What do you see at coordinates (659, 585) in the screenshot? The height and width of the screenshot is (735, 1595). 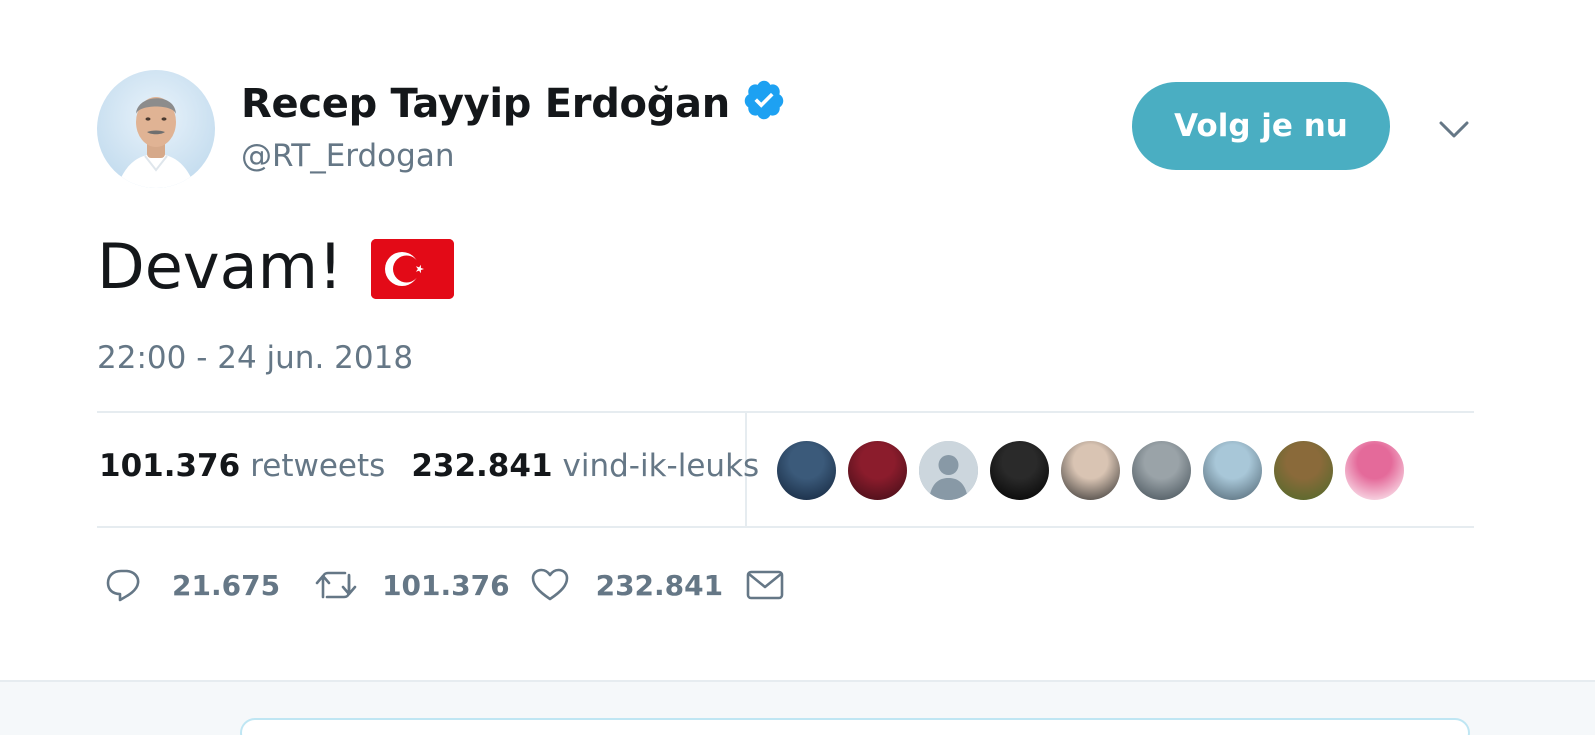 I see `like-count: 232.841` at bounding box center [659, 585].